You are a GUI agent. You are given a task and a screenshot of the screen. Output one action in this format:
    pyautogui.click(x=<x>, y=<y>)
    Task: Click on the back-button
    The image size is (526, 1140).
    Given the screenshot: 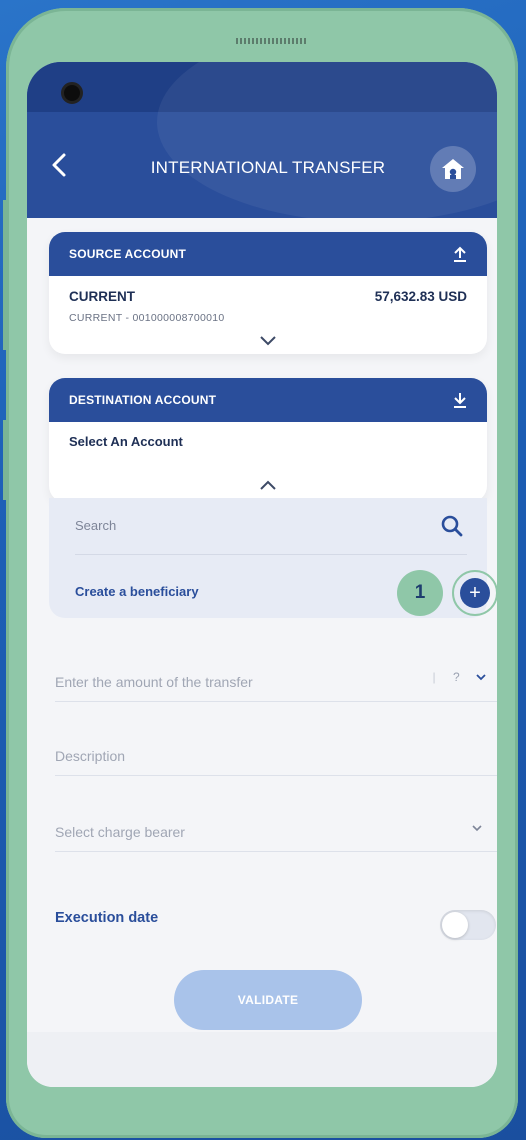 What is the action you would take?
    pyautogui.click(x=63, y=167)
    